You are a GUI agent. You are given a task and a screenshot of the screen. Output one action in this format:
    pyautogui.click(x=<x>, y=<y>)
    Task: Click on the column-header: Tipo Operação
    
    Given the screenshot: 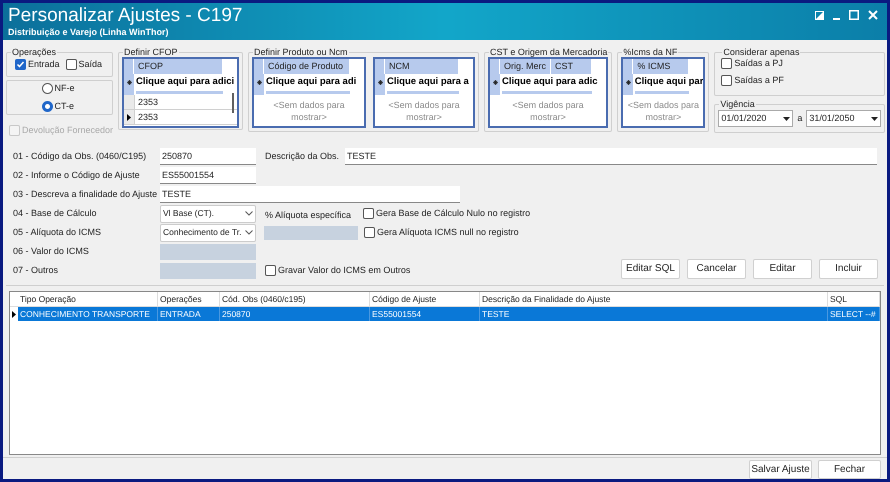 What is the action you would take?
    pyautogui.click(x=88, y=299)
    